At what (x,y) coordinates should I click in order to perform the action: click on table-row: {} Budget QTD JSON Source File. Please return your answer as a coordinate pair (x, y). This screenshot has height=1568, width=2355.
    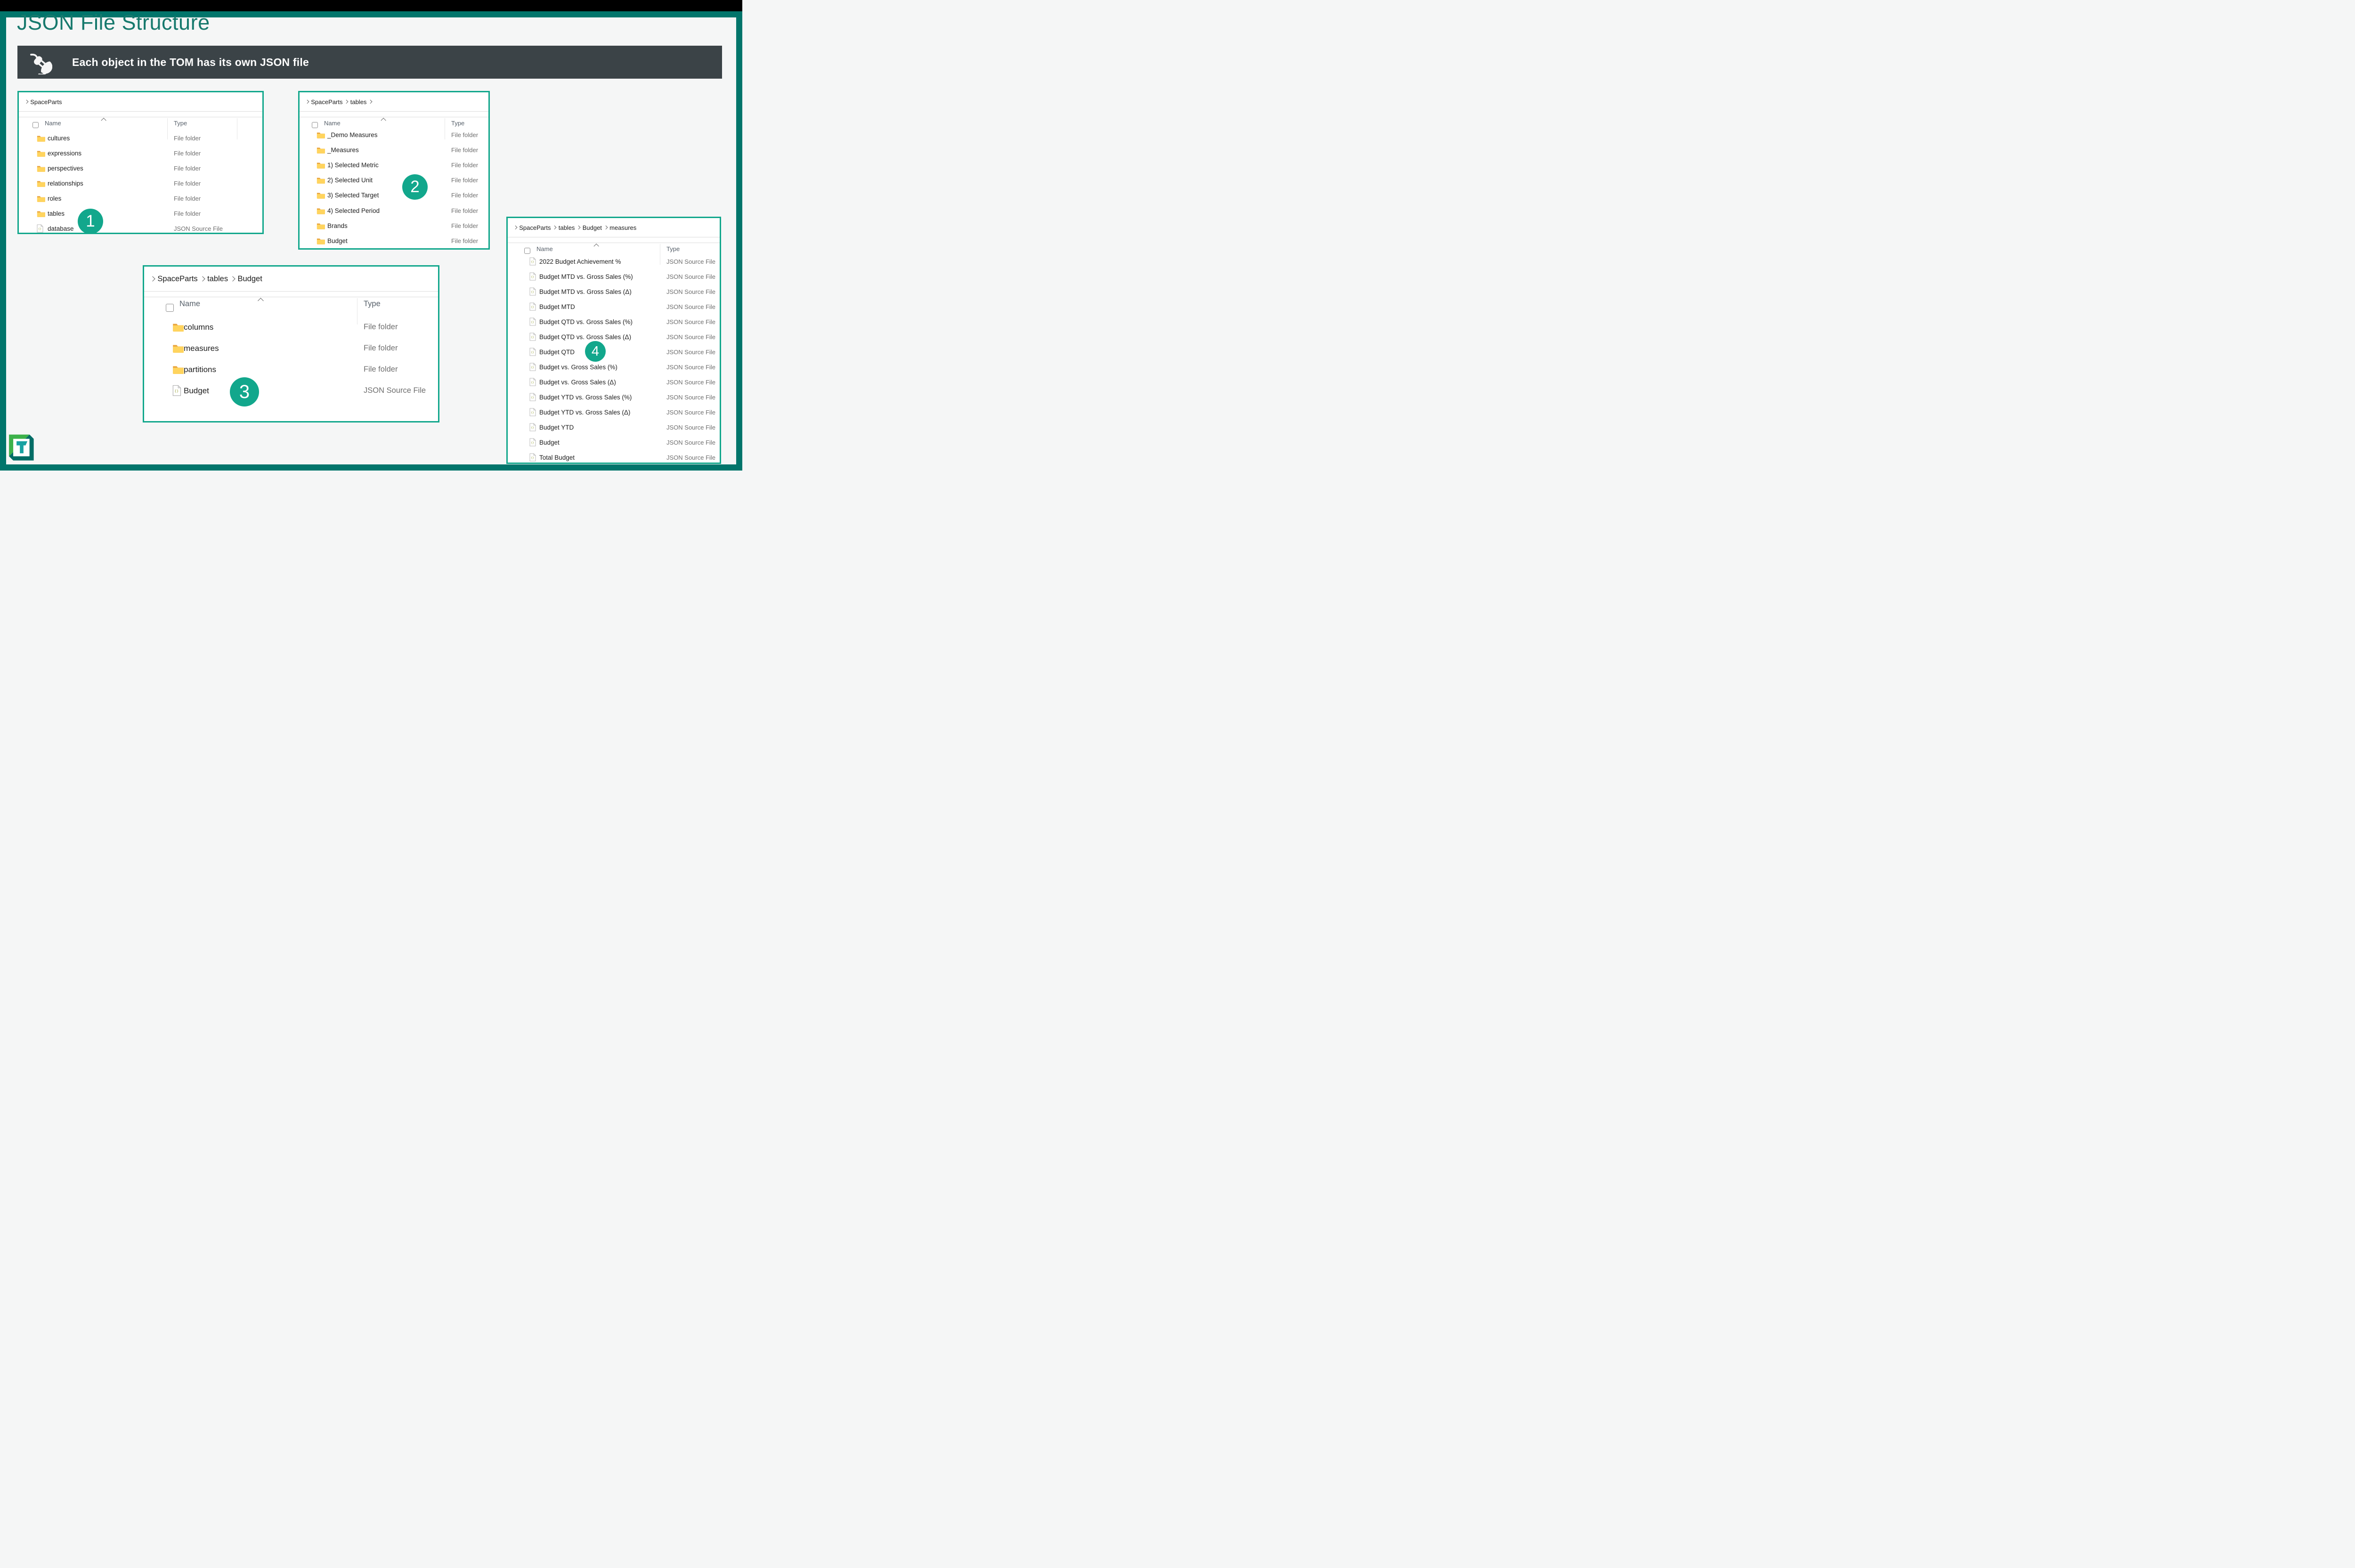
    Looking at the image, I should click on (614, 351).